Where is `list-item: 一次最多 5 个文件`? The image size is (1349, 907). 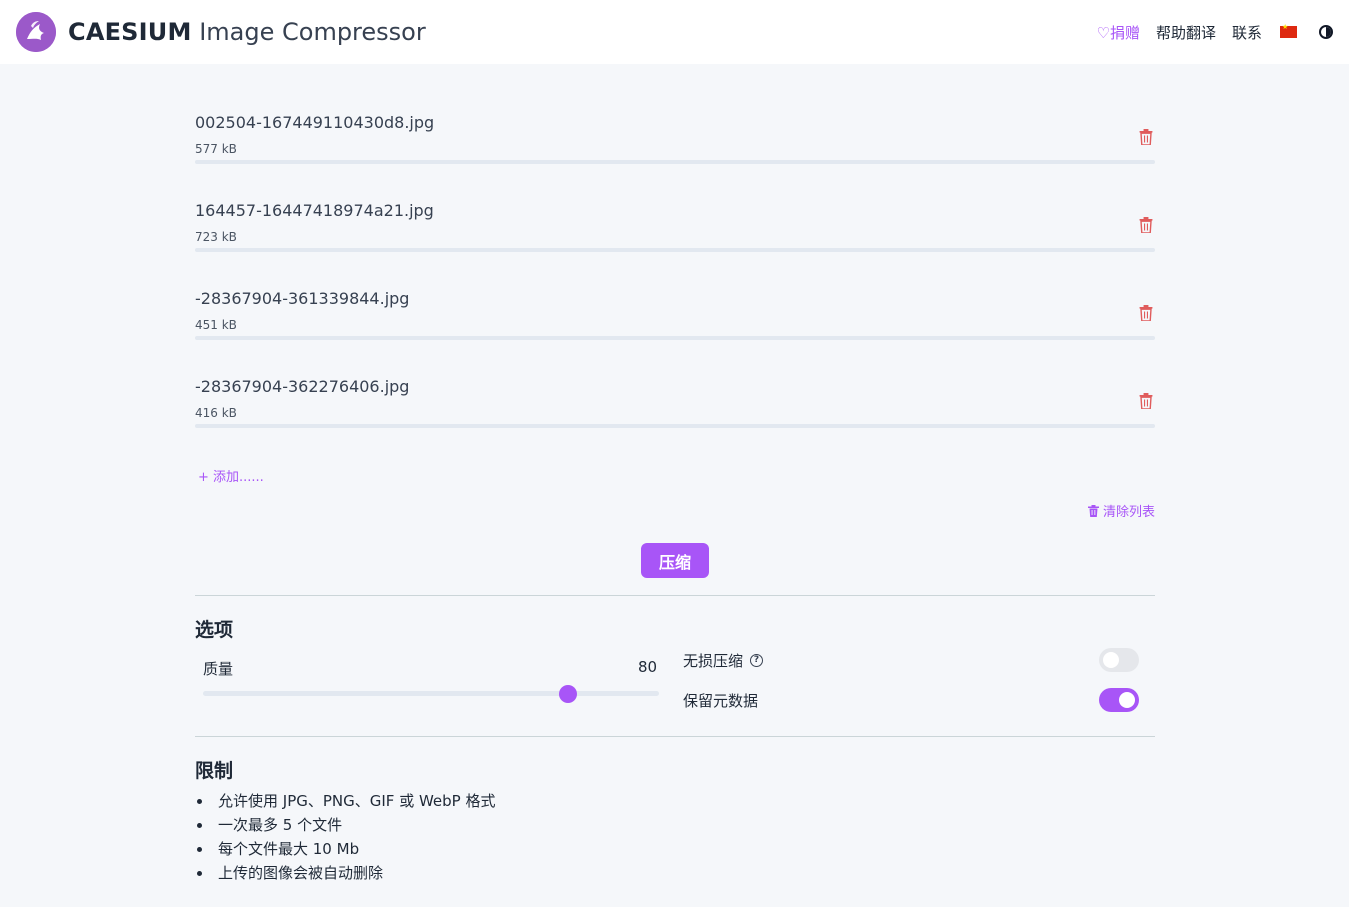
list-item: 一次最多 5 个文件 is located at coordinates (345, 825).